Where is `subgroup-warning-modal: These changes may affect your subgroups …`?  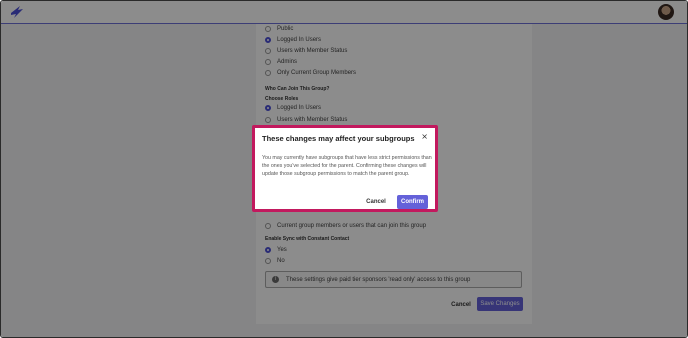
subgroup-warning-modal: These changes may affect your subgroups … is located at coordinates (345, 168).